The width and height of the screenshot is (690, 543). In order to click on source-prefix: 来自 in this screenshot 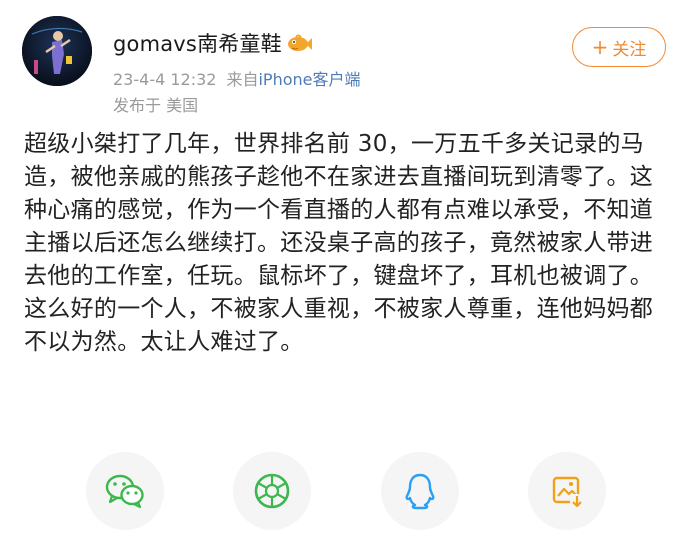, I will do `click(242, 79)`.